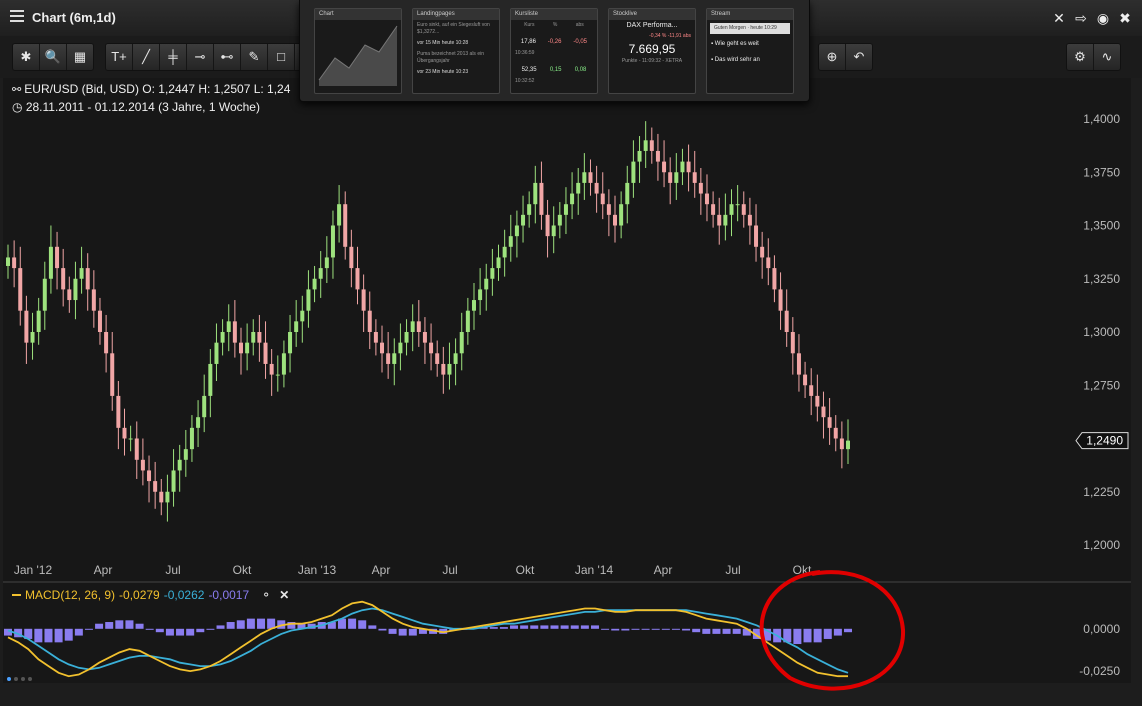 The image size is (1142, 706). Describe the element at coordinates (525, 81) in the screenshot. I see `row-time: 10:32:52` at that location.